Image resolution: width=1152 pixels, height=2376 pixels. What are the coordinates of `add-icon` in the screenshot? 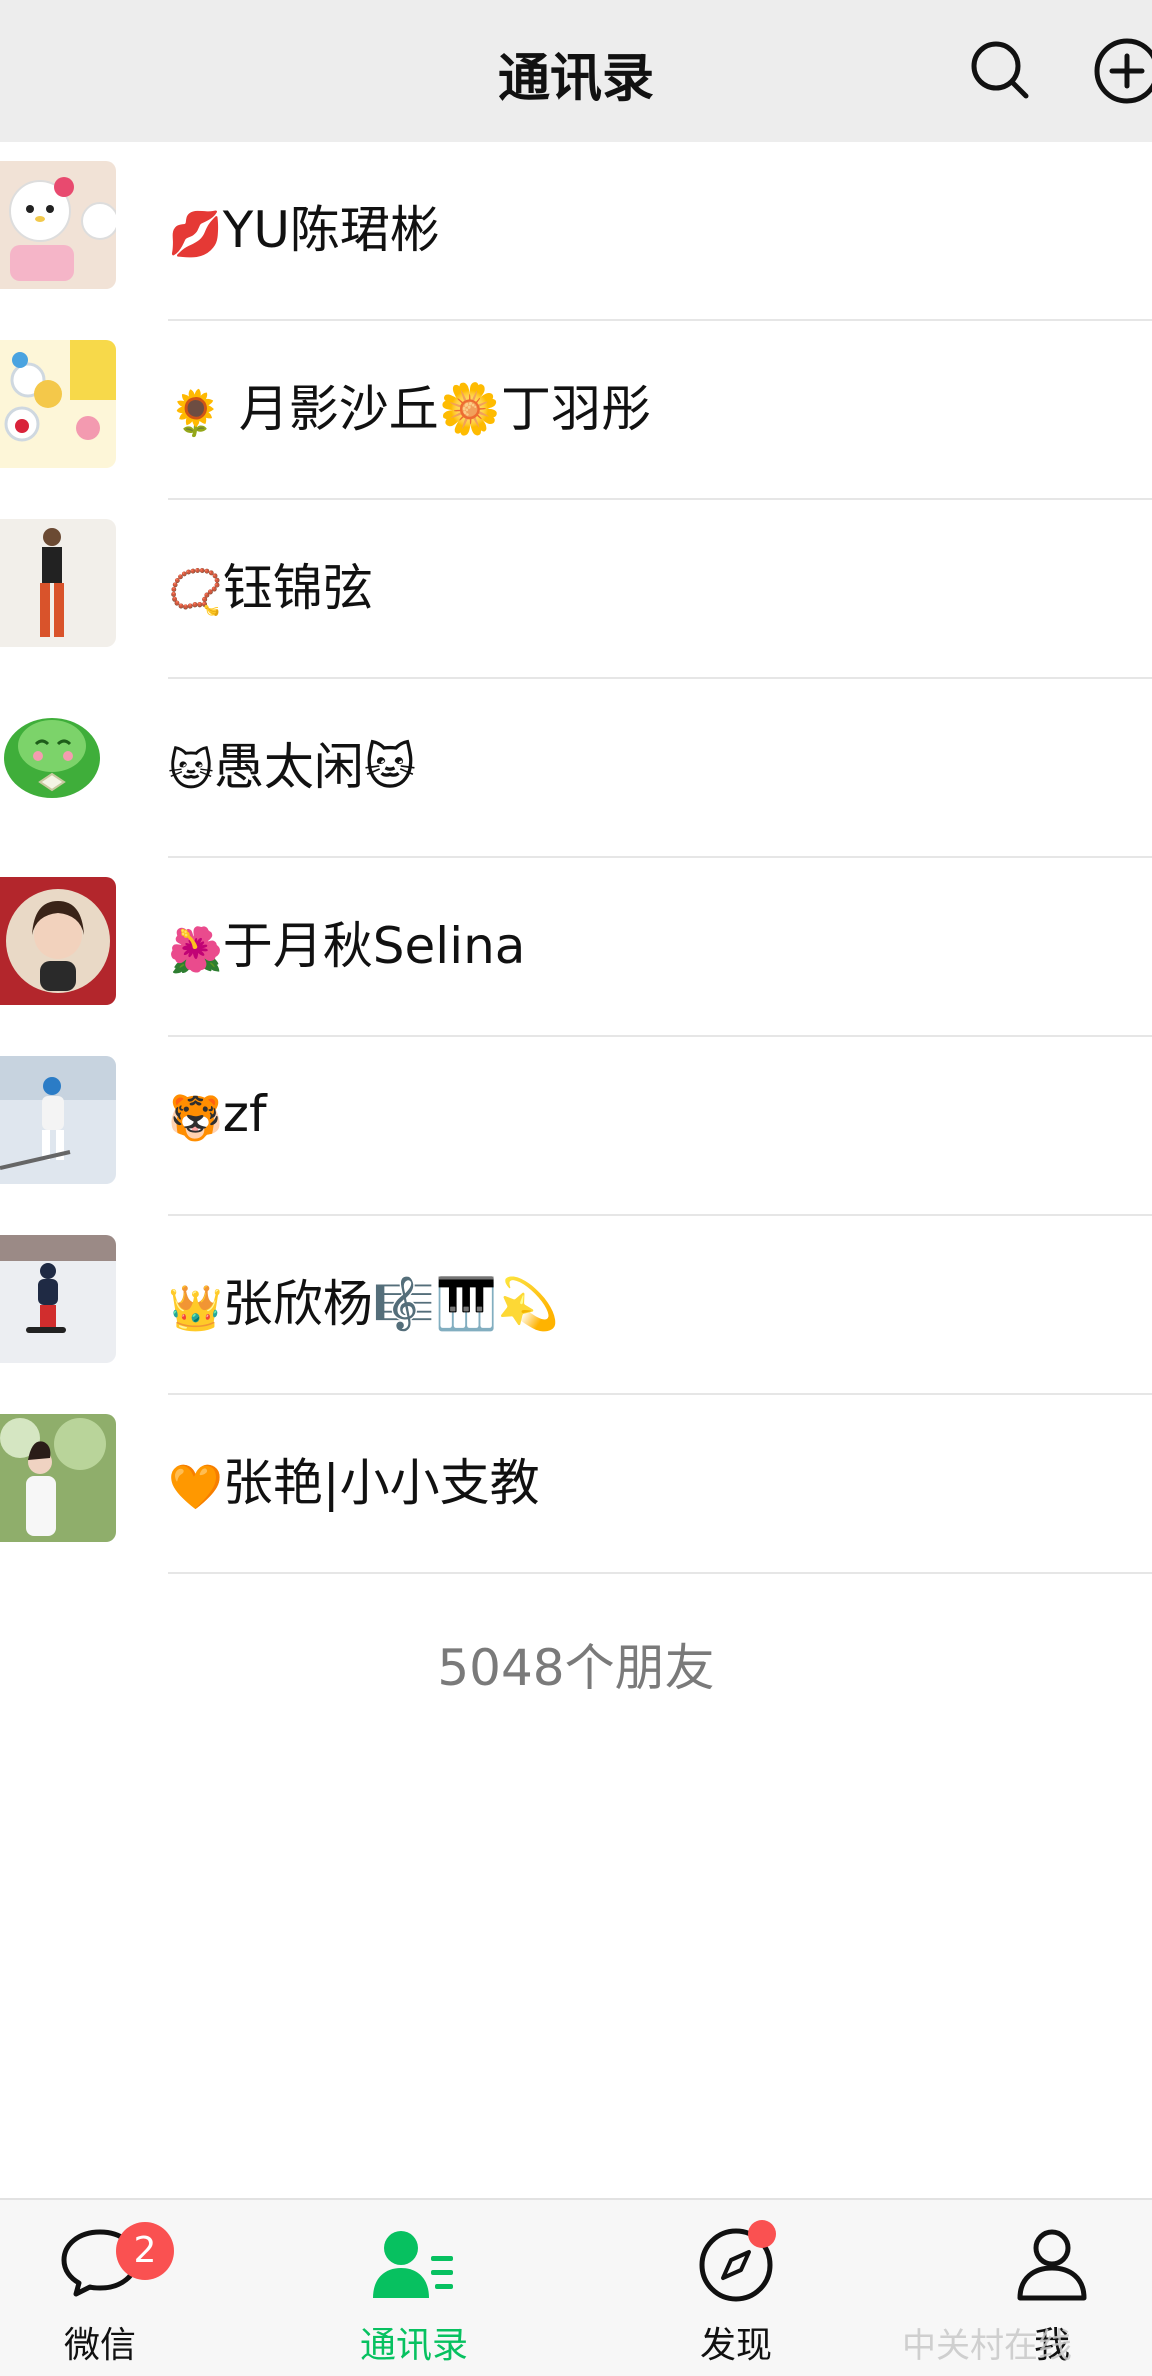 It's located at (1122, 71).